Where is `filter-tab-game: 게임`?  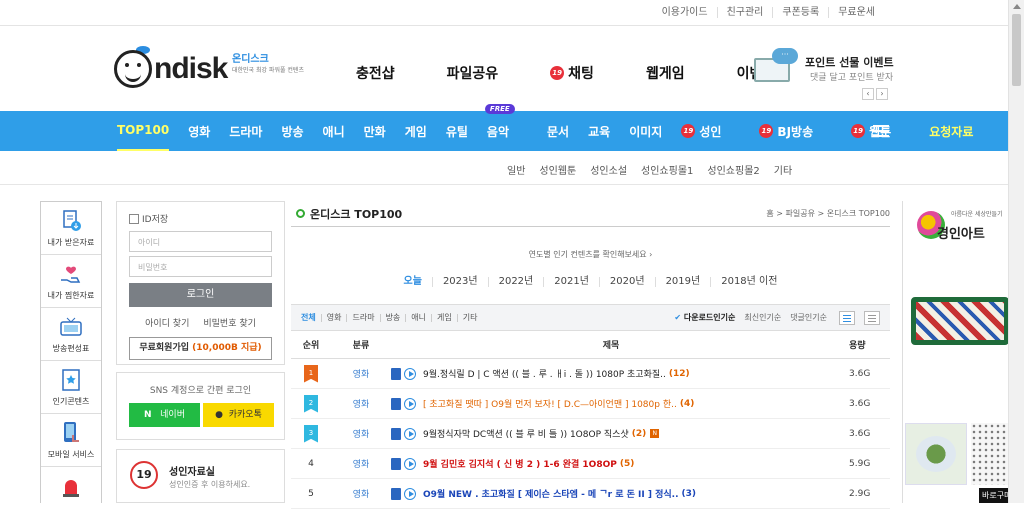
filter-tab-game: 게임 is located at coordinates (444, 317).